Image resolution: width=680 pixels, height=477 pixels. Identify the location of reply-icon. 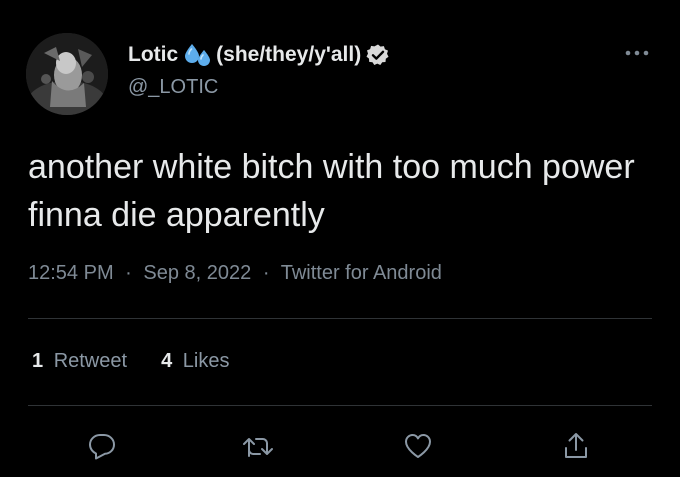
(102, 447).